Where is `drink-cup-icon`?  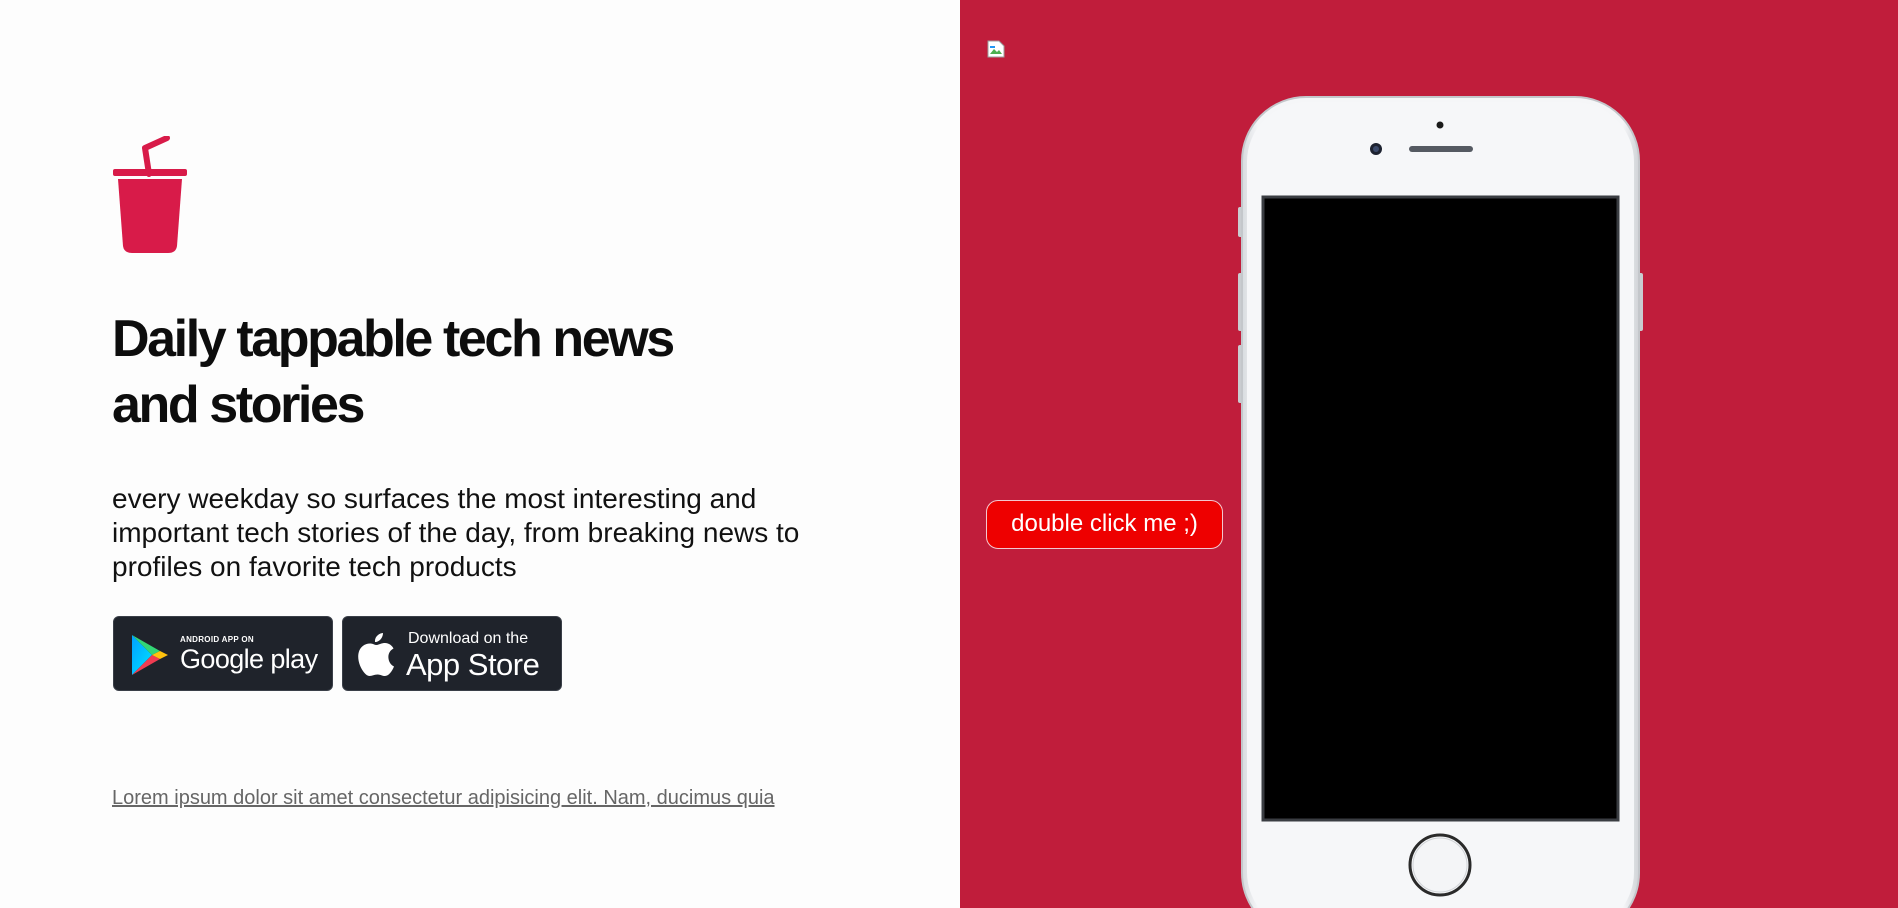
drink-cup-icon is located at coordinates (150, 194).